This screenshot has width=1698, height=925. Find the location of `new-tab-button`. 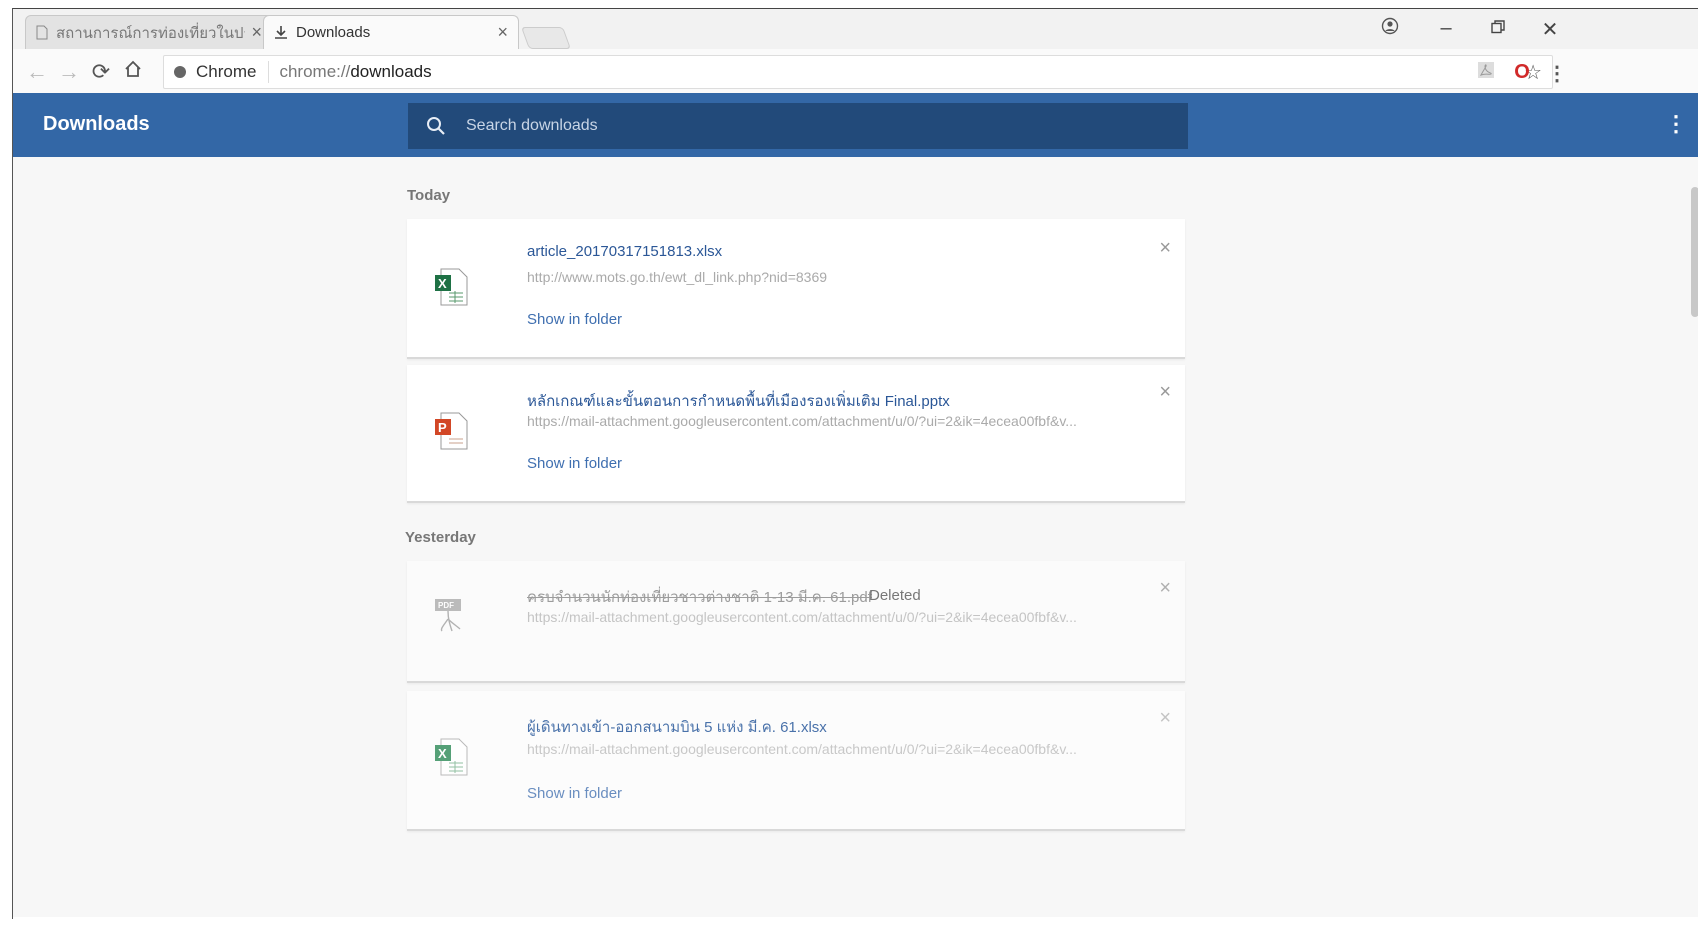

new-tab-button is located at coordinates (546, 38).